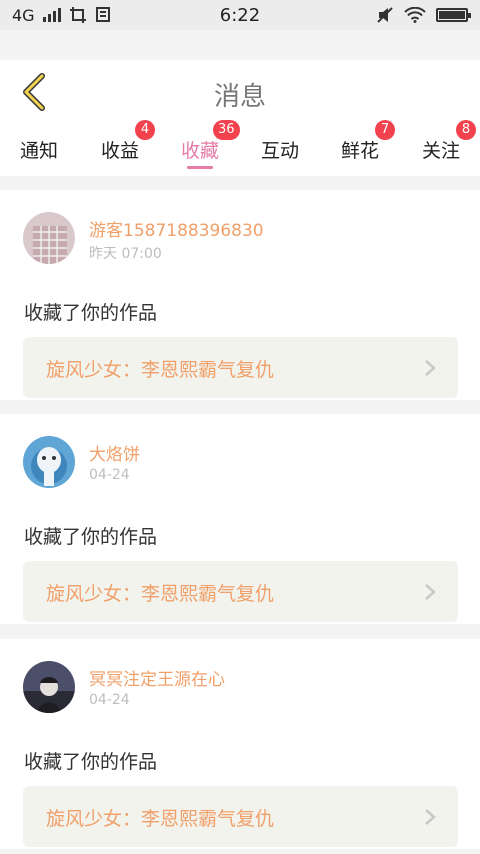  I want to click on tab-notifications: 通知, so click(39, 151).